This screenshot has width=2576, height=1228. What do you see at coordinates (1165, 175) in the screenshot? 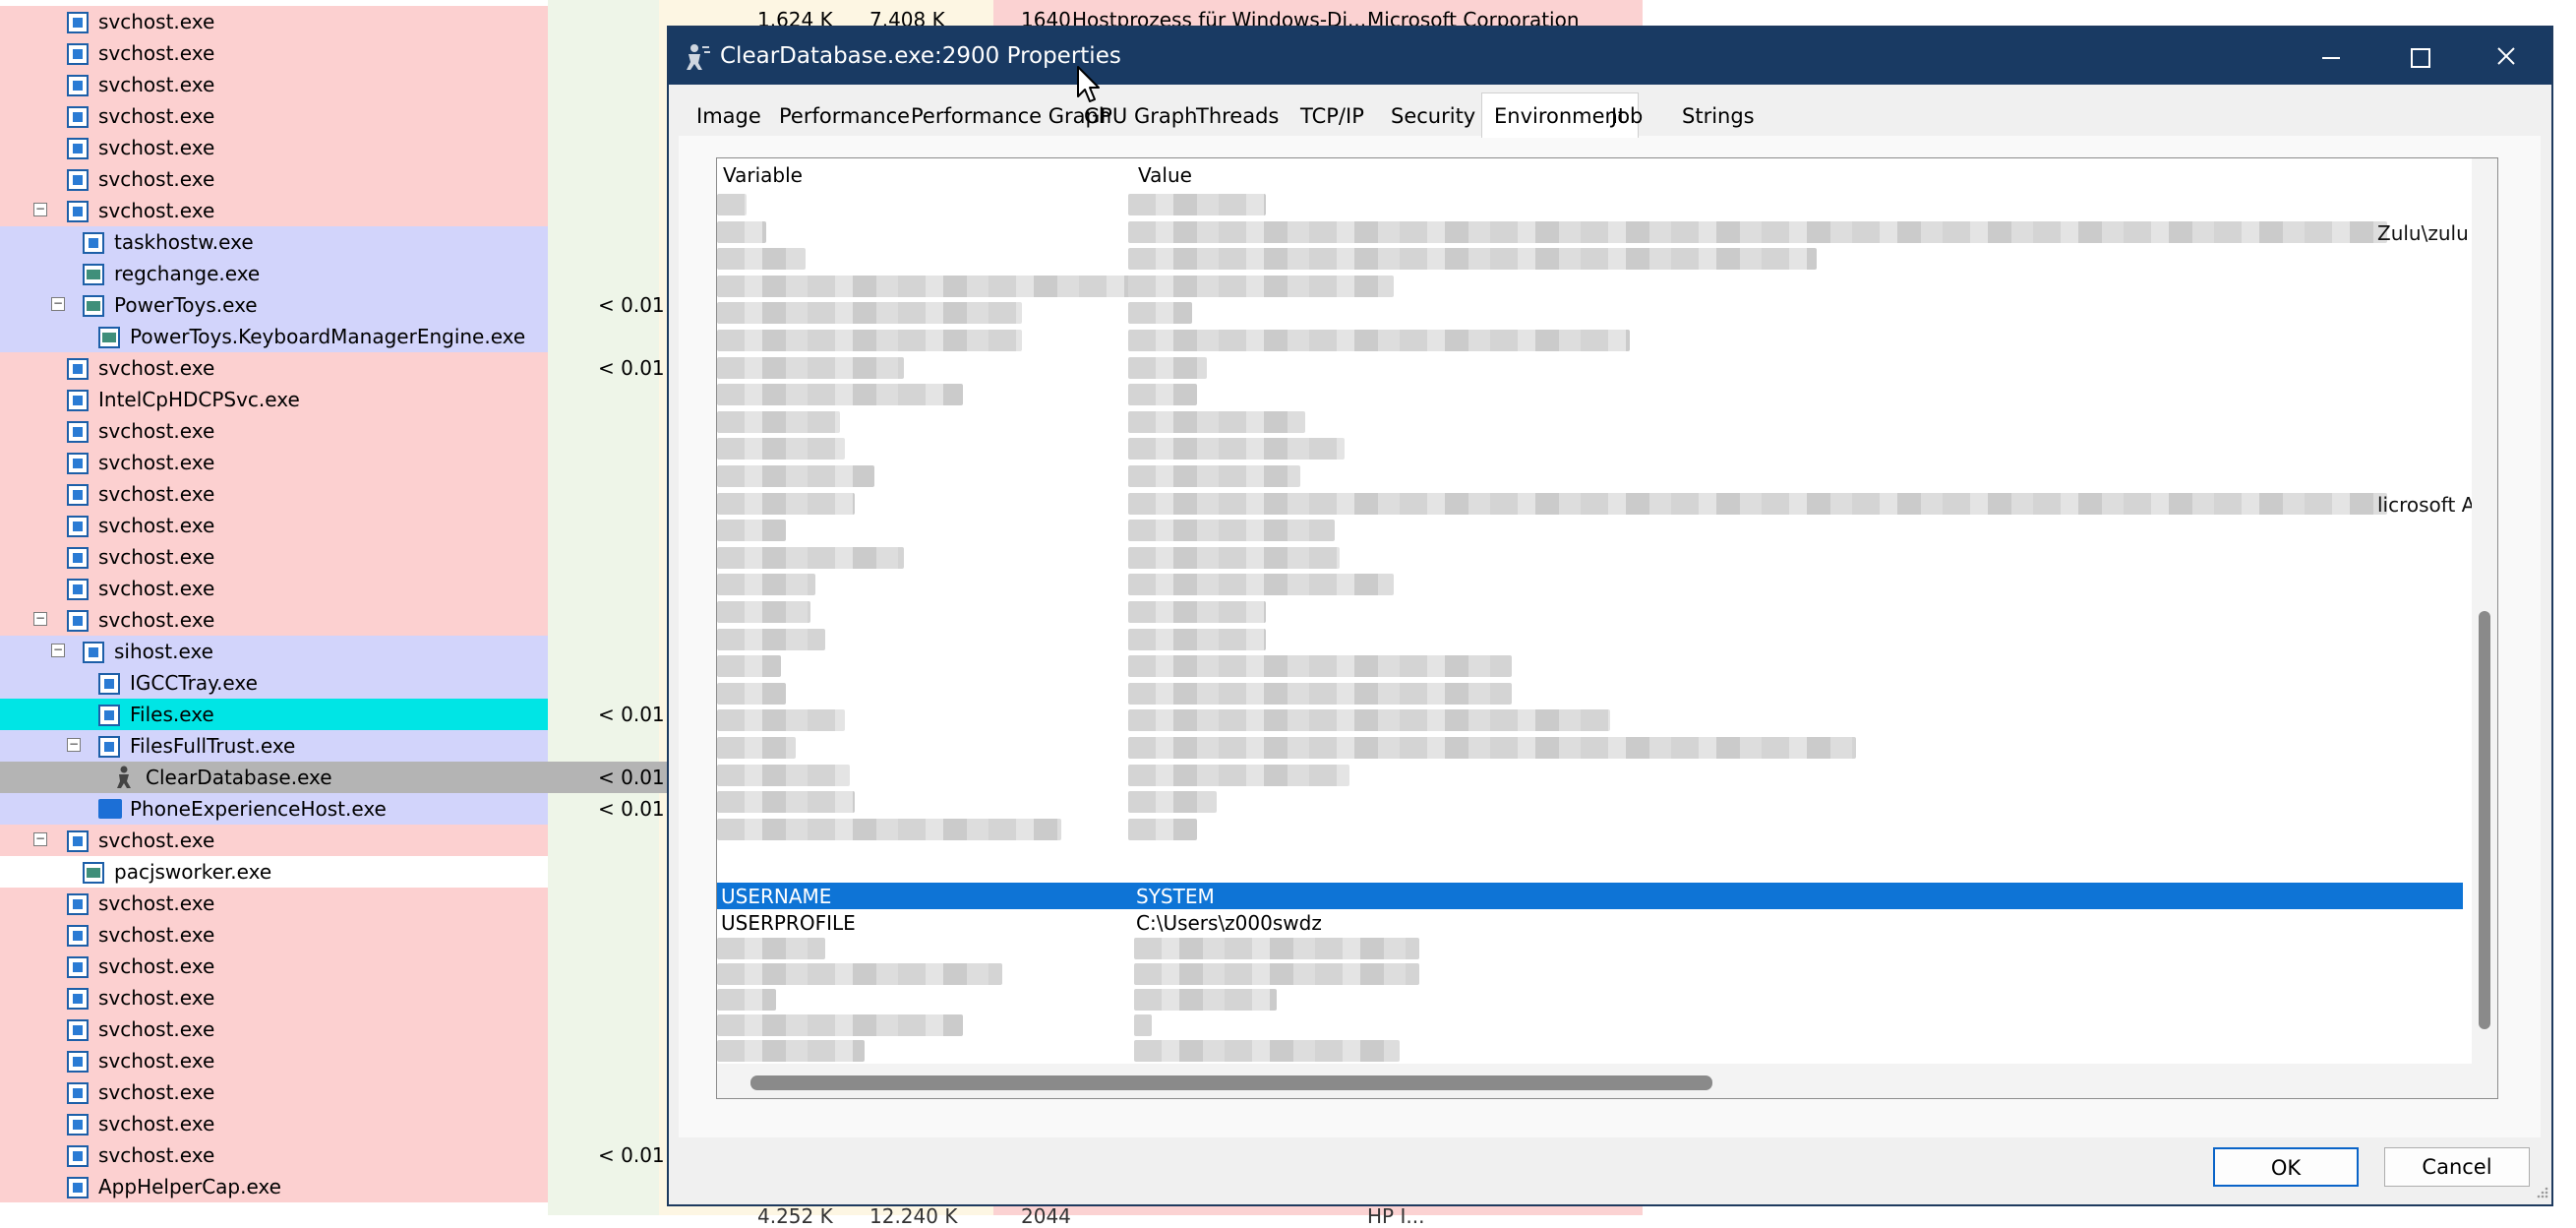
I see `column-value: Value` at bounding box center [1165, 175].